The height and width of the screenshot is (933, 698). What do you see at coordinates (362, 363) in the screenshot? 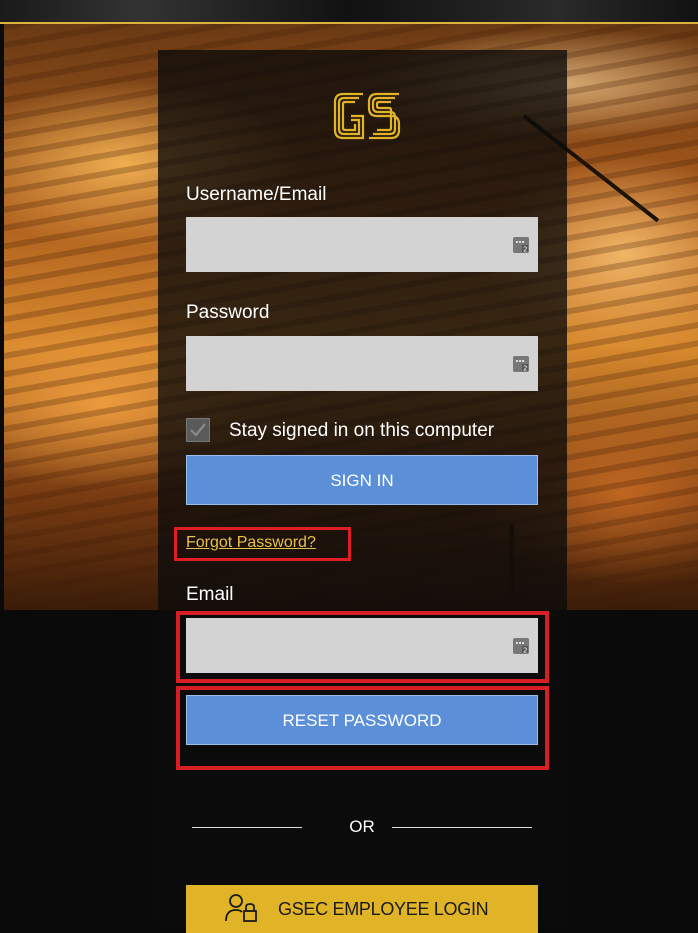
I see `password-field: 2` at bounding box center [362, 363].